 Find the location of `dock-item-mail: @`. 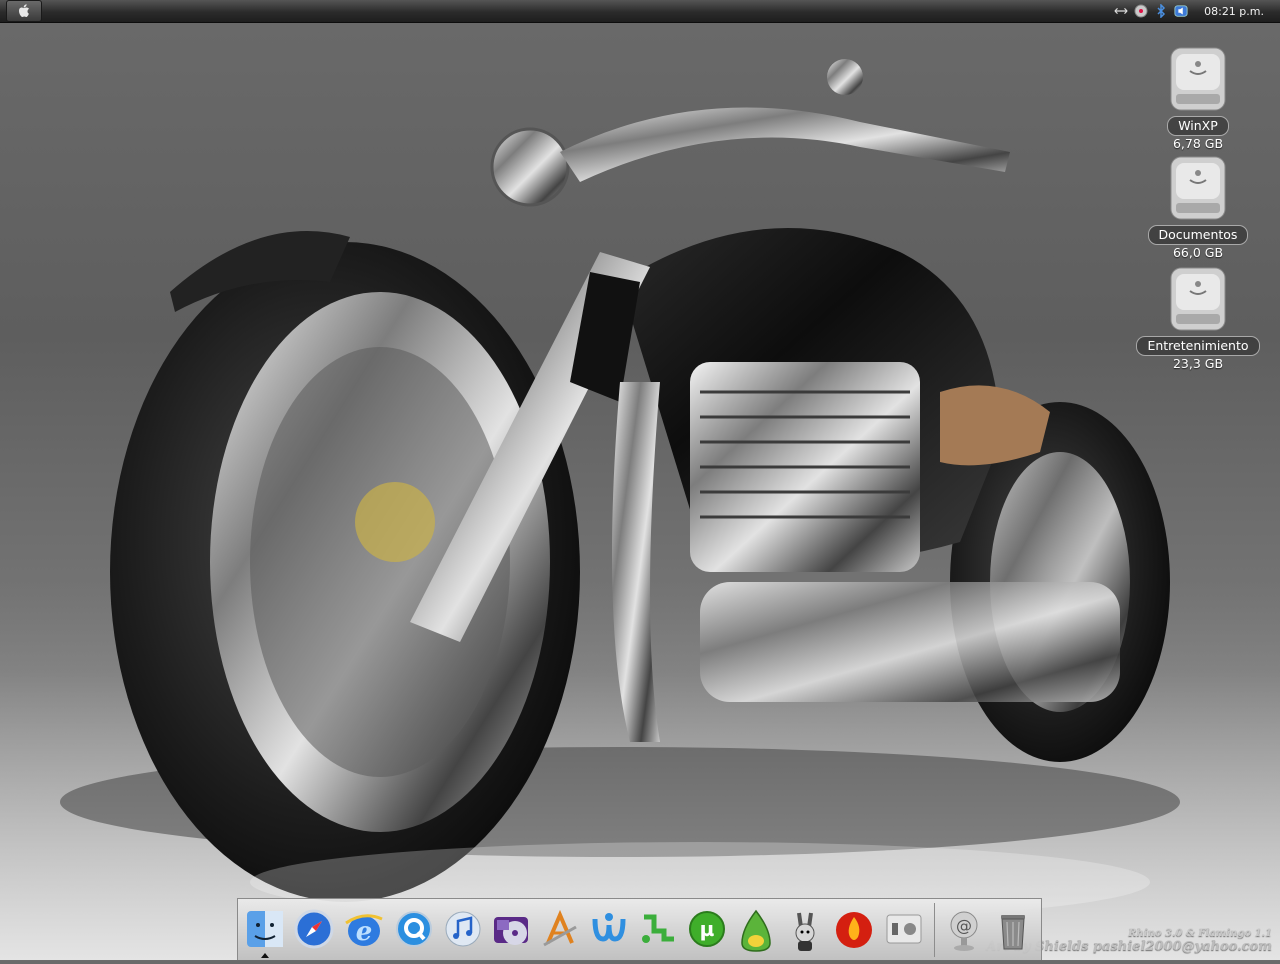

dock-item-mail: @ is located at coordinates (964, 930).